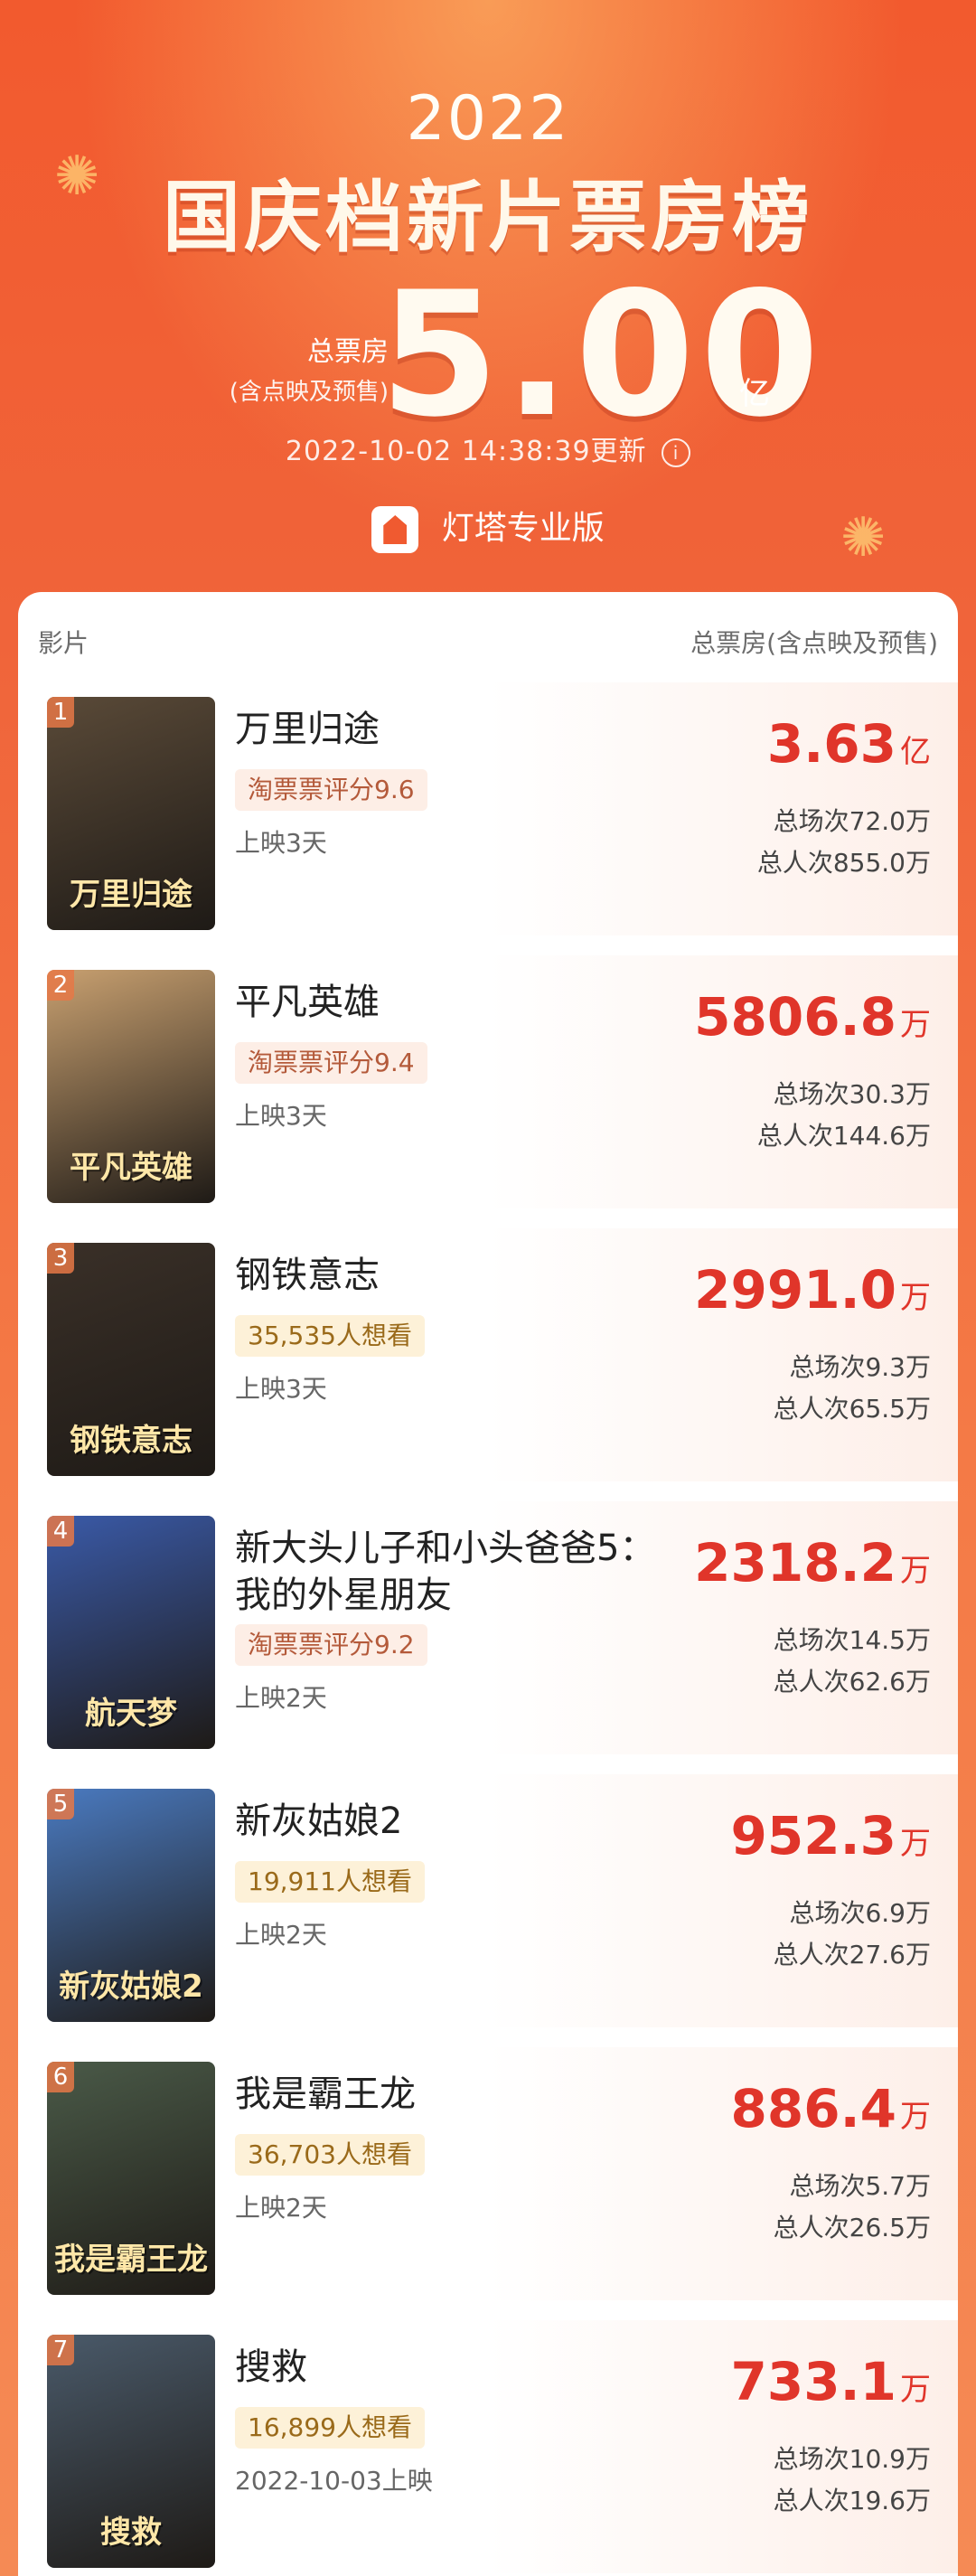  Describe the element at coordinates (131, 1987) in the screenshot. I see `poster-title: 新灰姑娘2` at that location.